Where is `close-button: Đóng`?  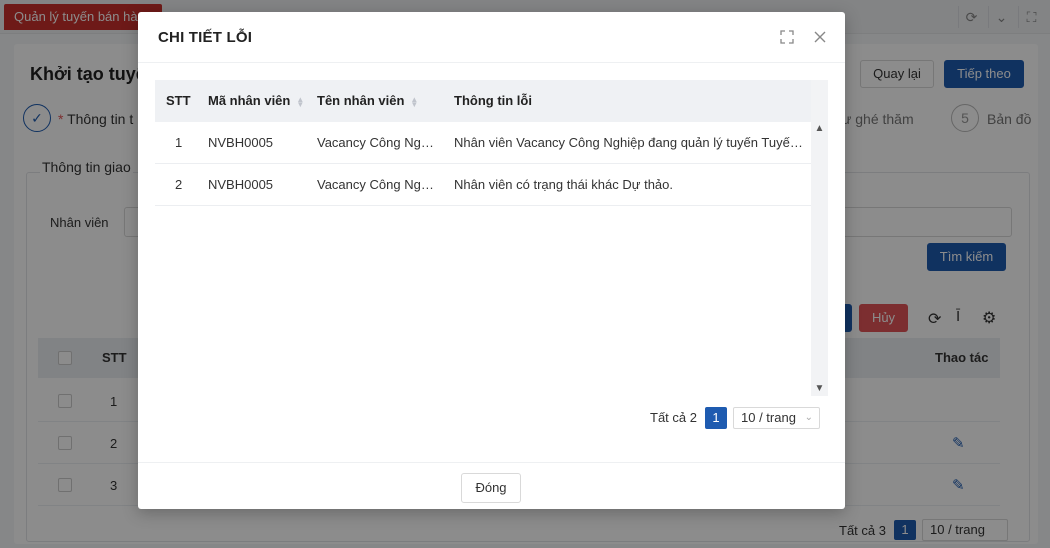
close-button: Đóng is located at coordinates (491, 488).